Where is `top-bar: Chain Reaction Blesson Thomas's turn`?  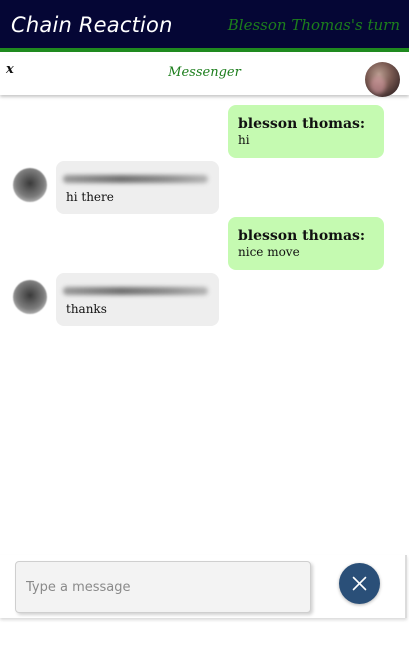 top-bar: Chain Reaction Blesson Thomas's turn is located at coordinates (204, 26).